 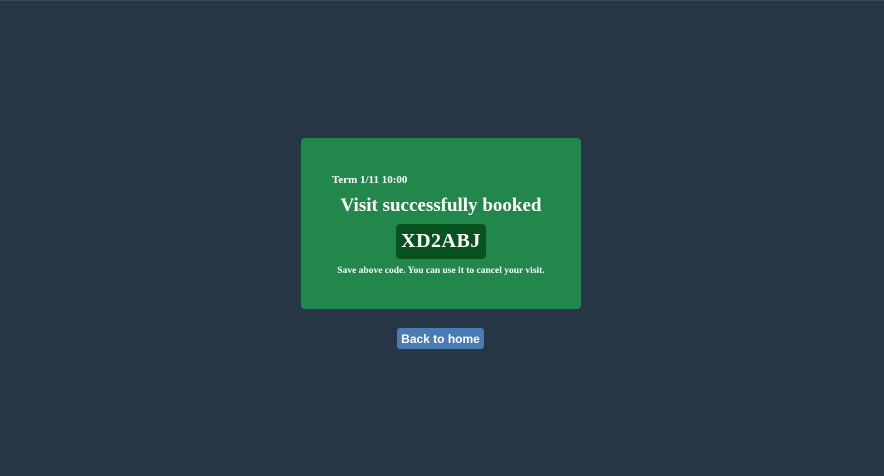 I want to click on back-to-home-button: Back to home, so click(x=440, y=338).